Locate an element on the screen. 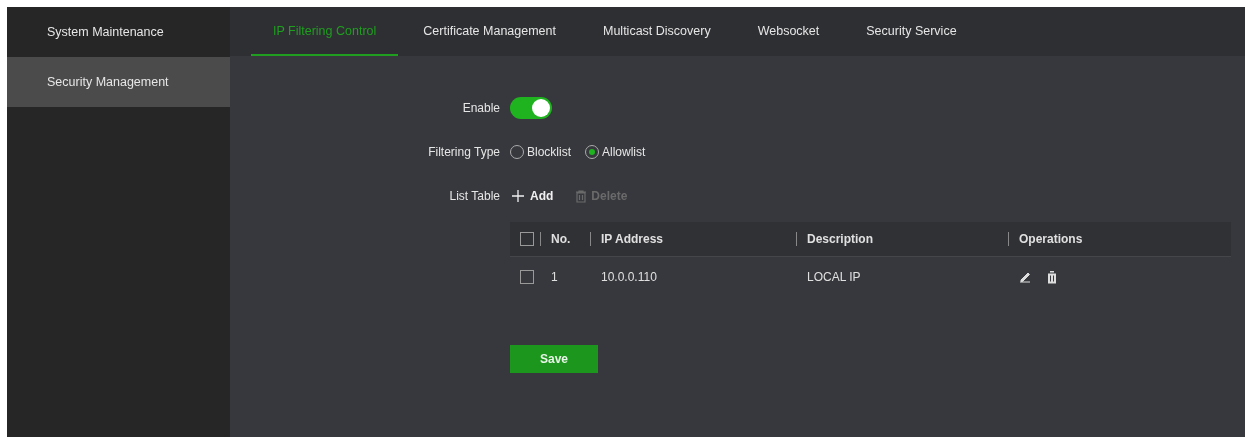 The image size is (1245, 437). edit-icon is located at coordinates (1025, 277).